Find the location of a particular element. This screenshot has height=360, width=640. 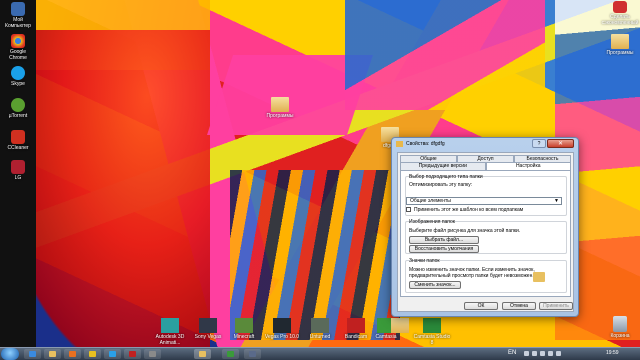

close-button: ✕ is located at coordinates (560, 143).